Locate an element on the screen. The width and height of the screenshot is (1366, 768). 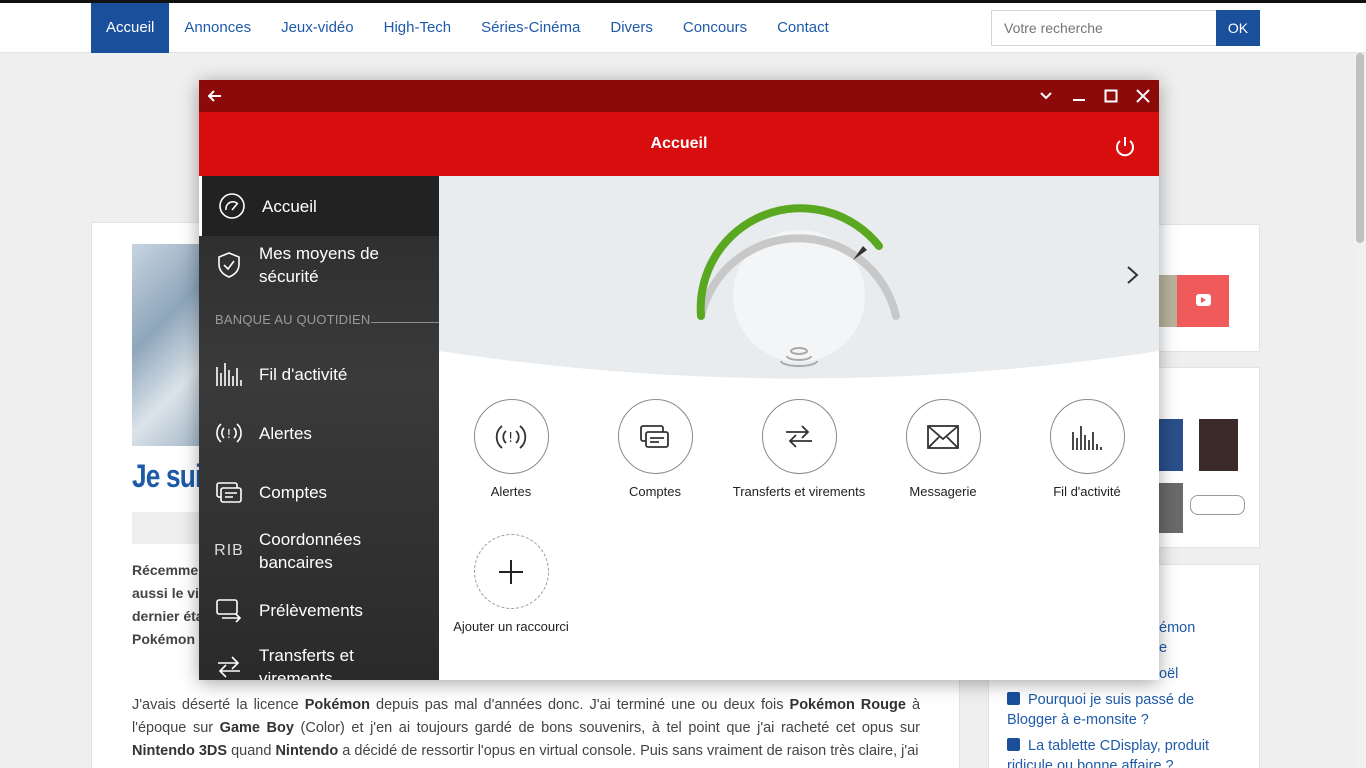
sidebar-item-transferts: Transferts et virements is located at coordinates (319, 661).